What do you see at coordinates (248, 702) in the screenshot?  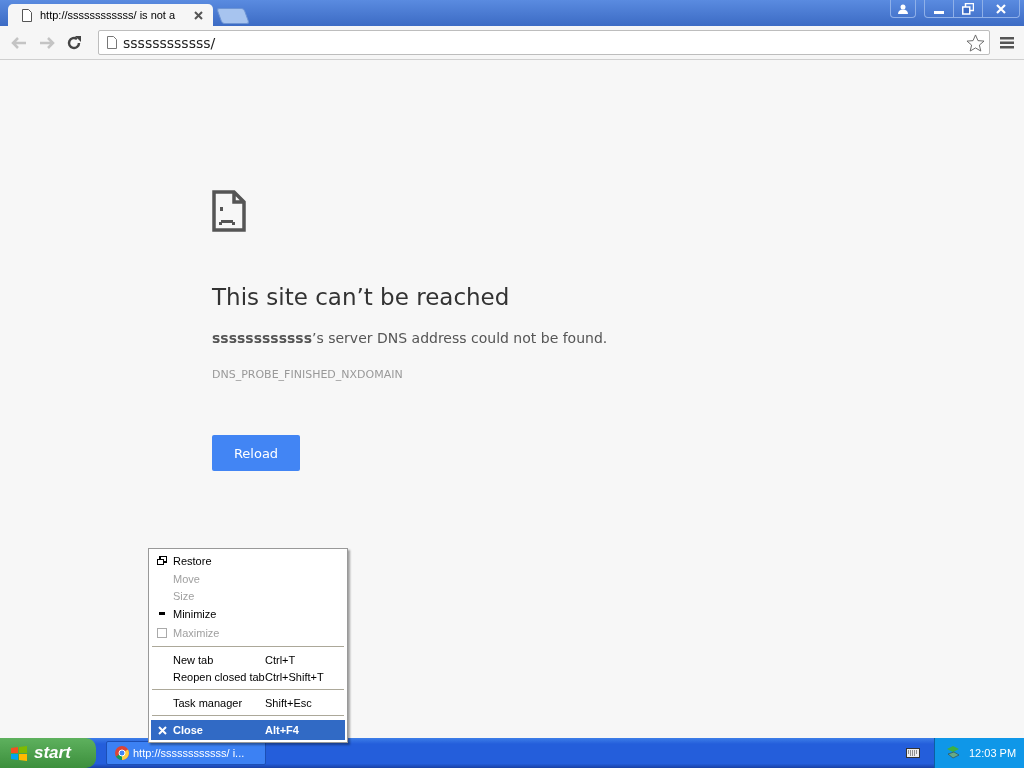 I see `menu-item: Task manager Shift+Esc` at bounding box center [248, 702].